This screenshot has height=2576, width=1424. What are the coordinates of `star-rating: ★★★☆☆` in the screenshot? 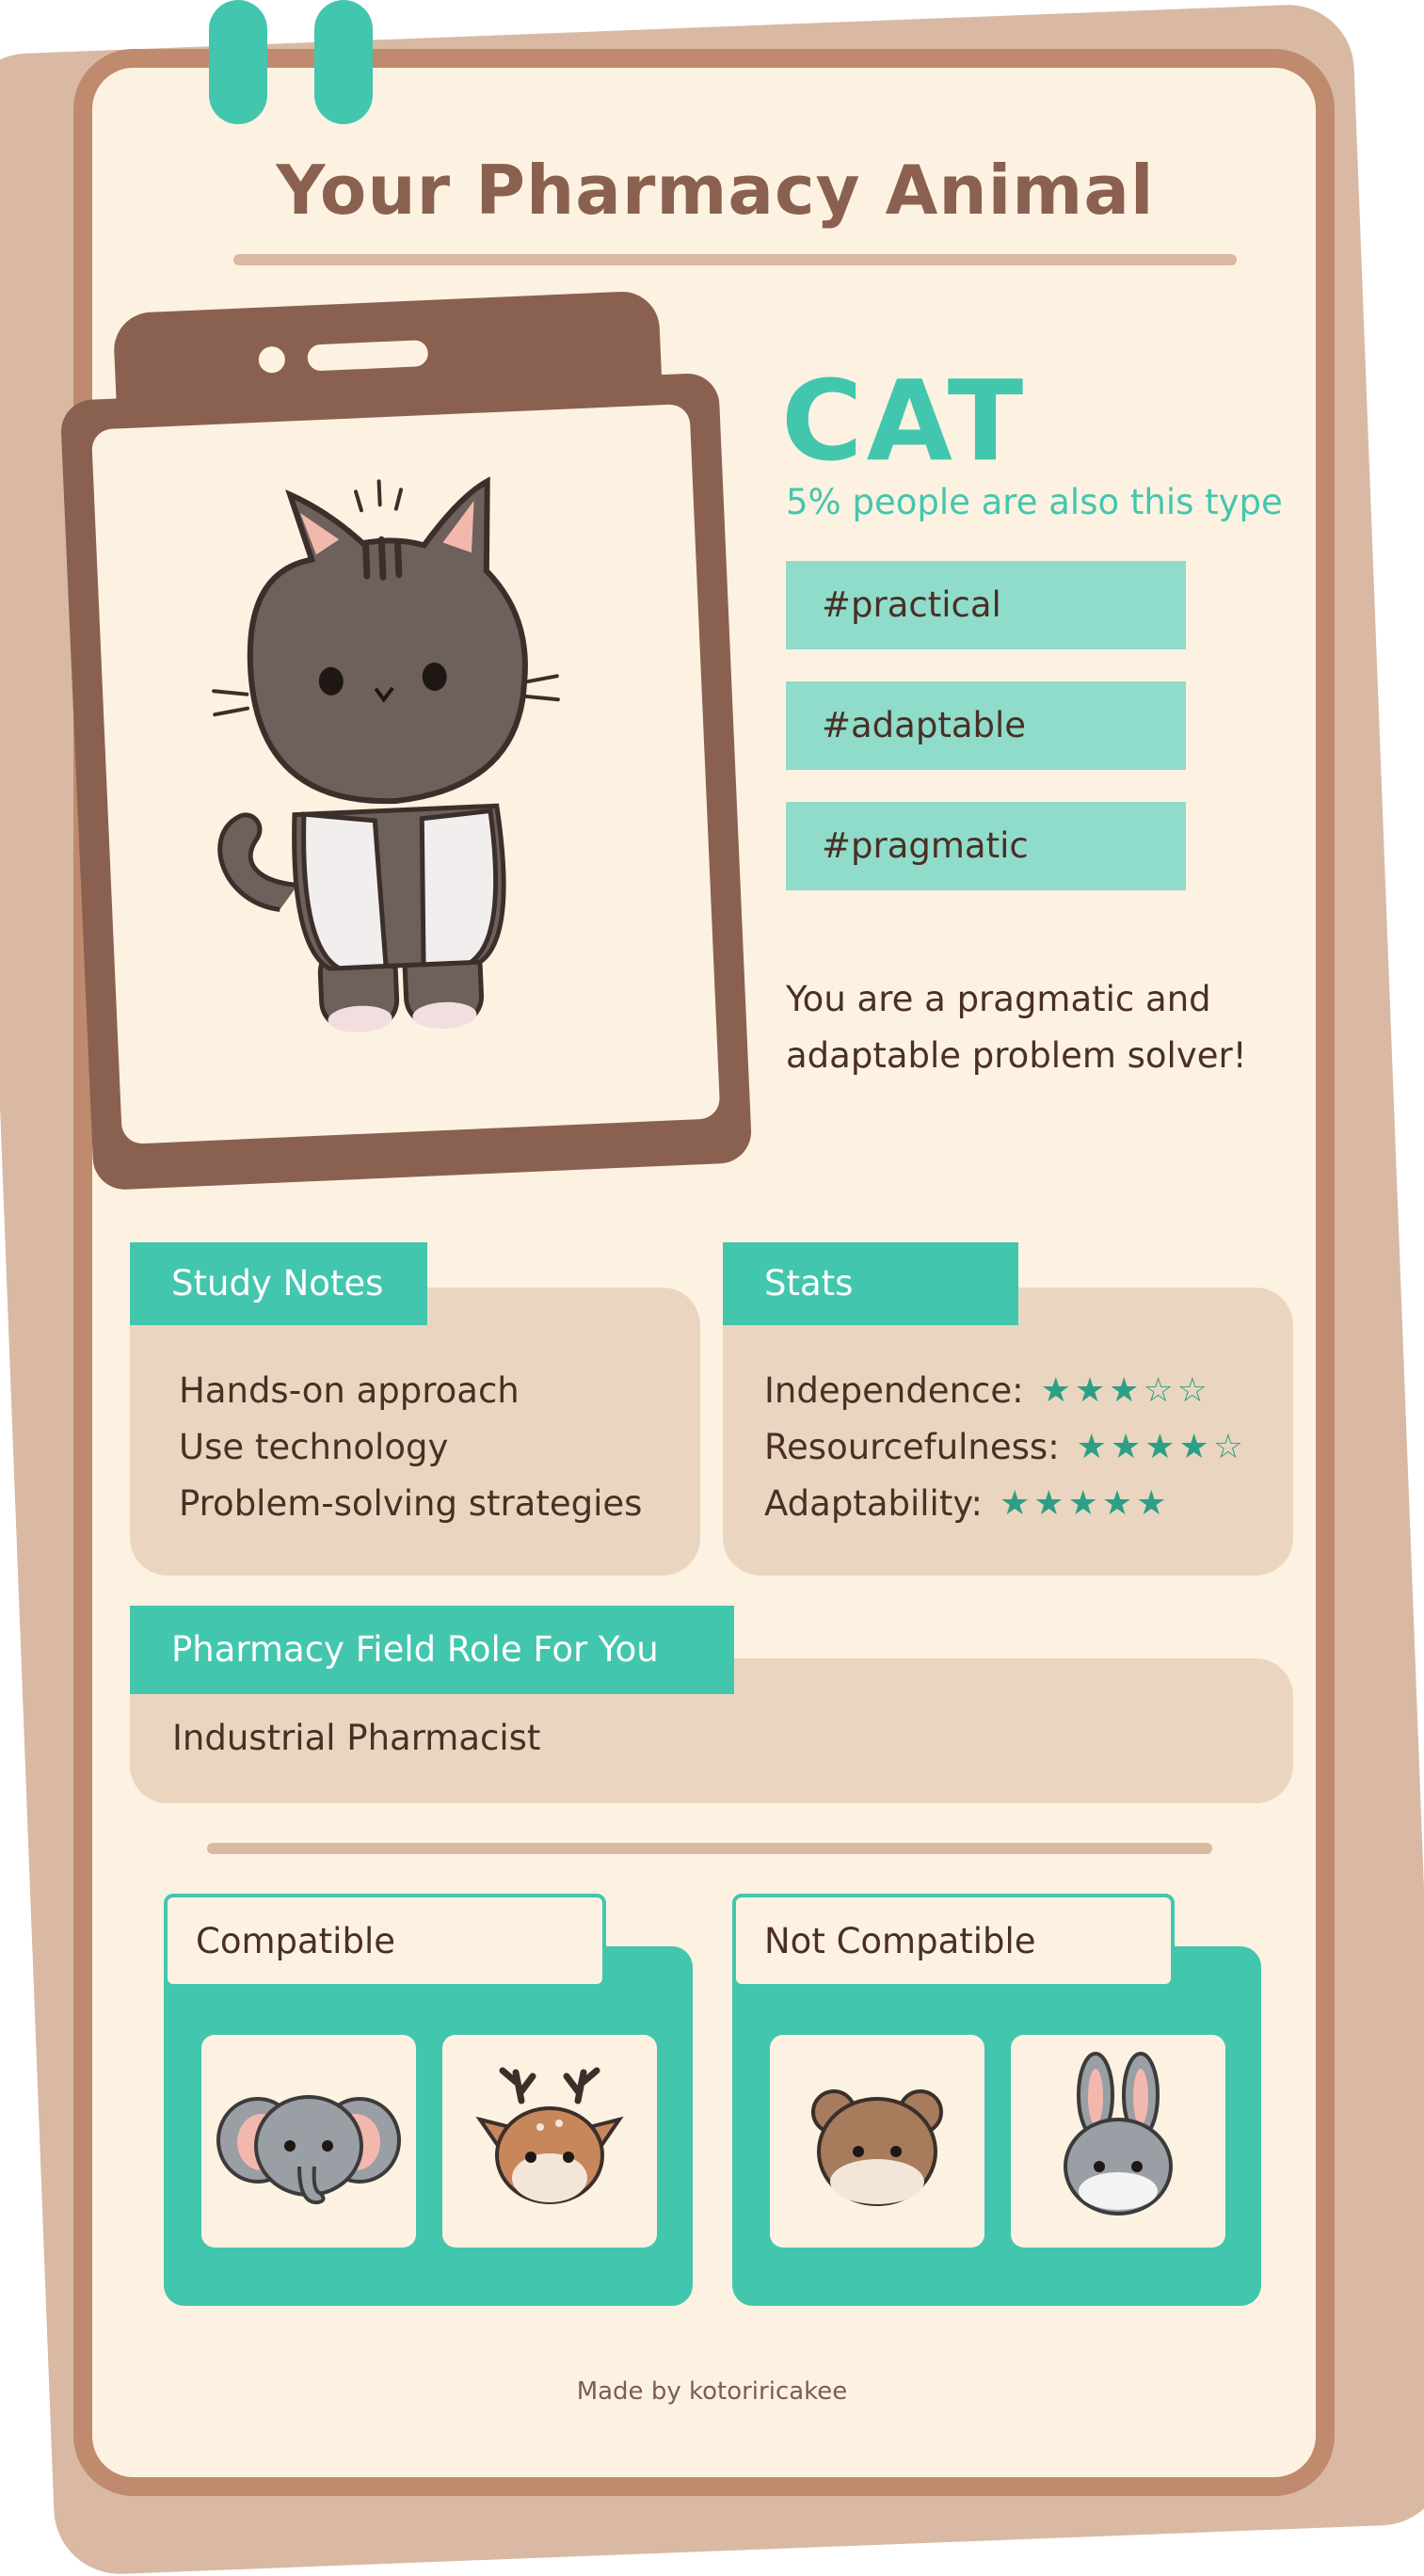 It's located at (1126, 1391).